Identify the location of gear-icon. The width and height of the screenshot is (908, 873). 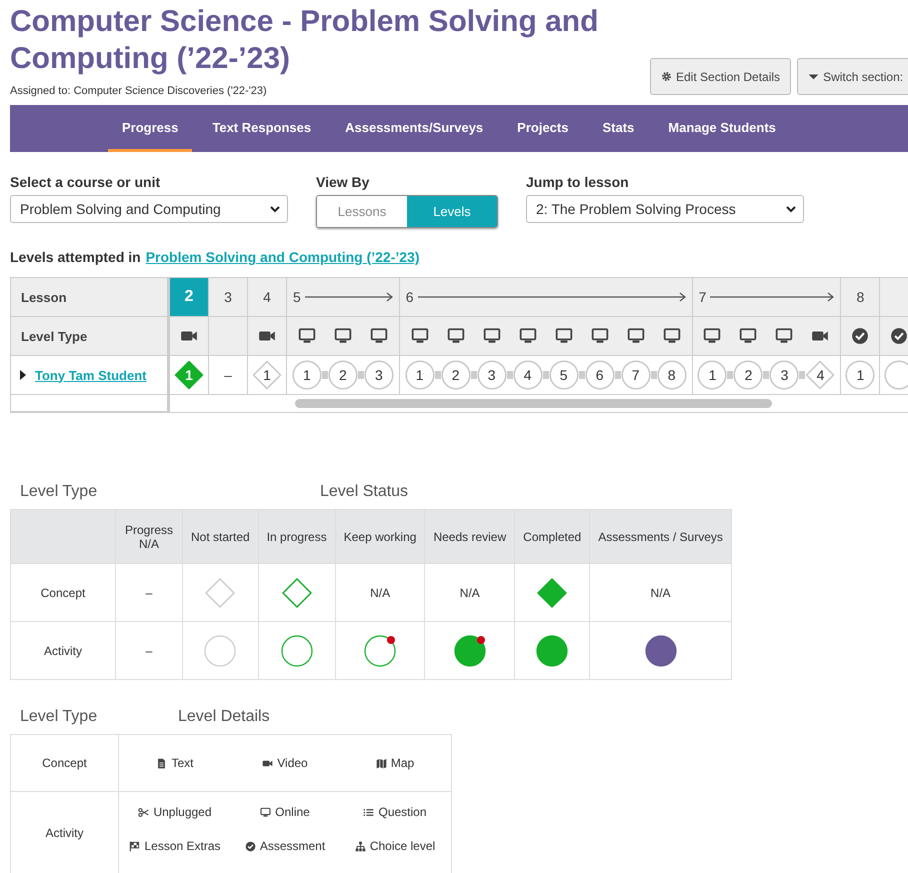
(666, 76).